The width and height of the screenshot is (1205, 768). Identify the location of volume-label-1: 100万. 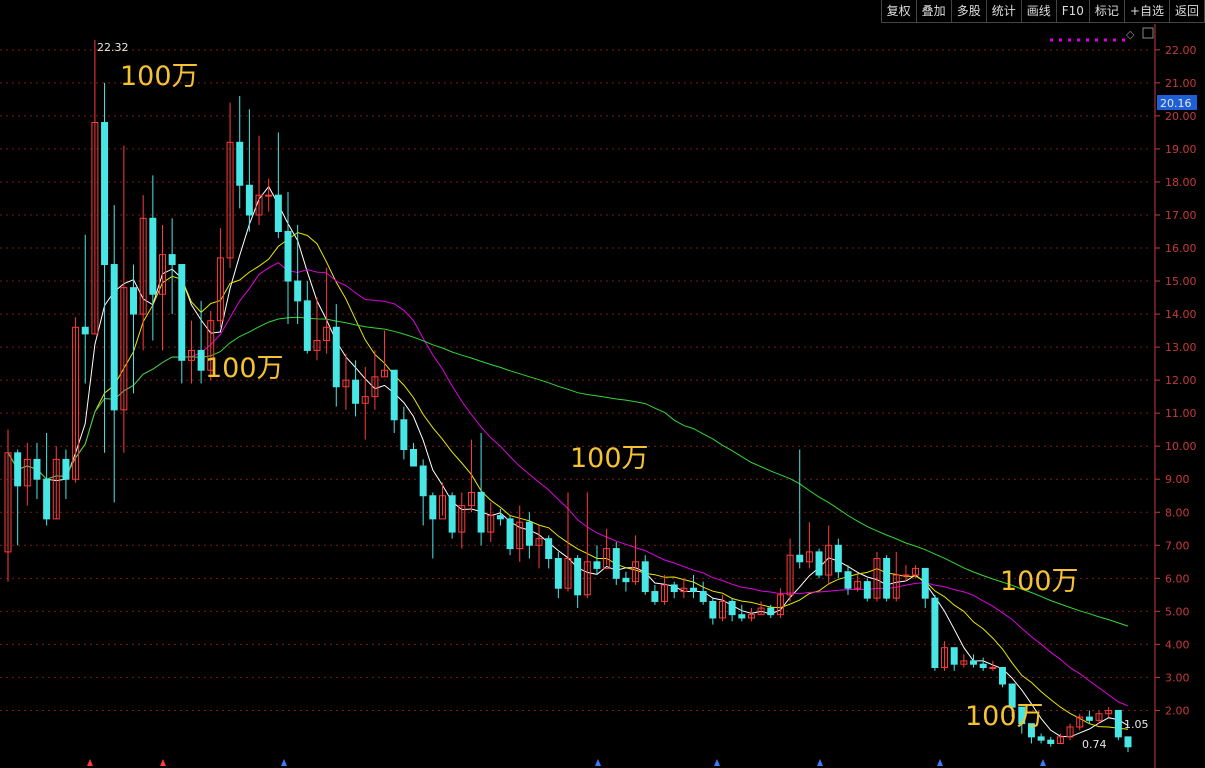
(159, 76).